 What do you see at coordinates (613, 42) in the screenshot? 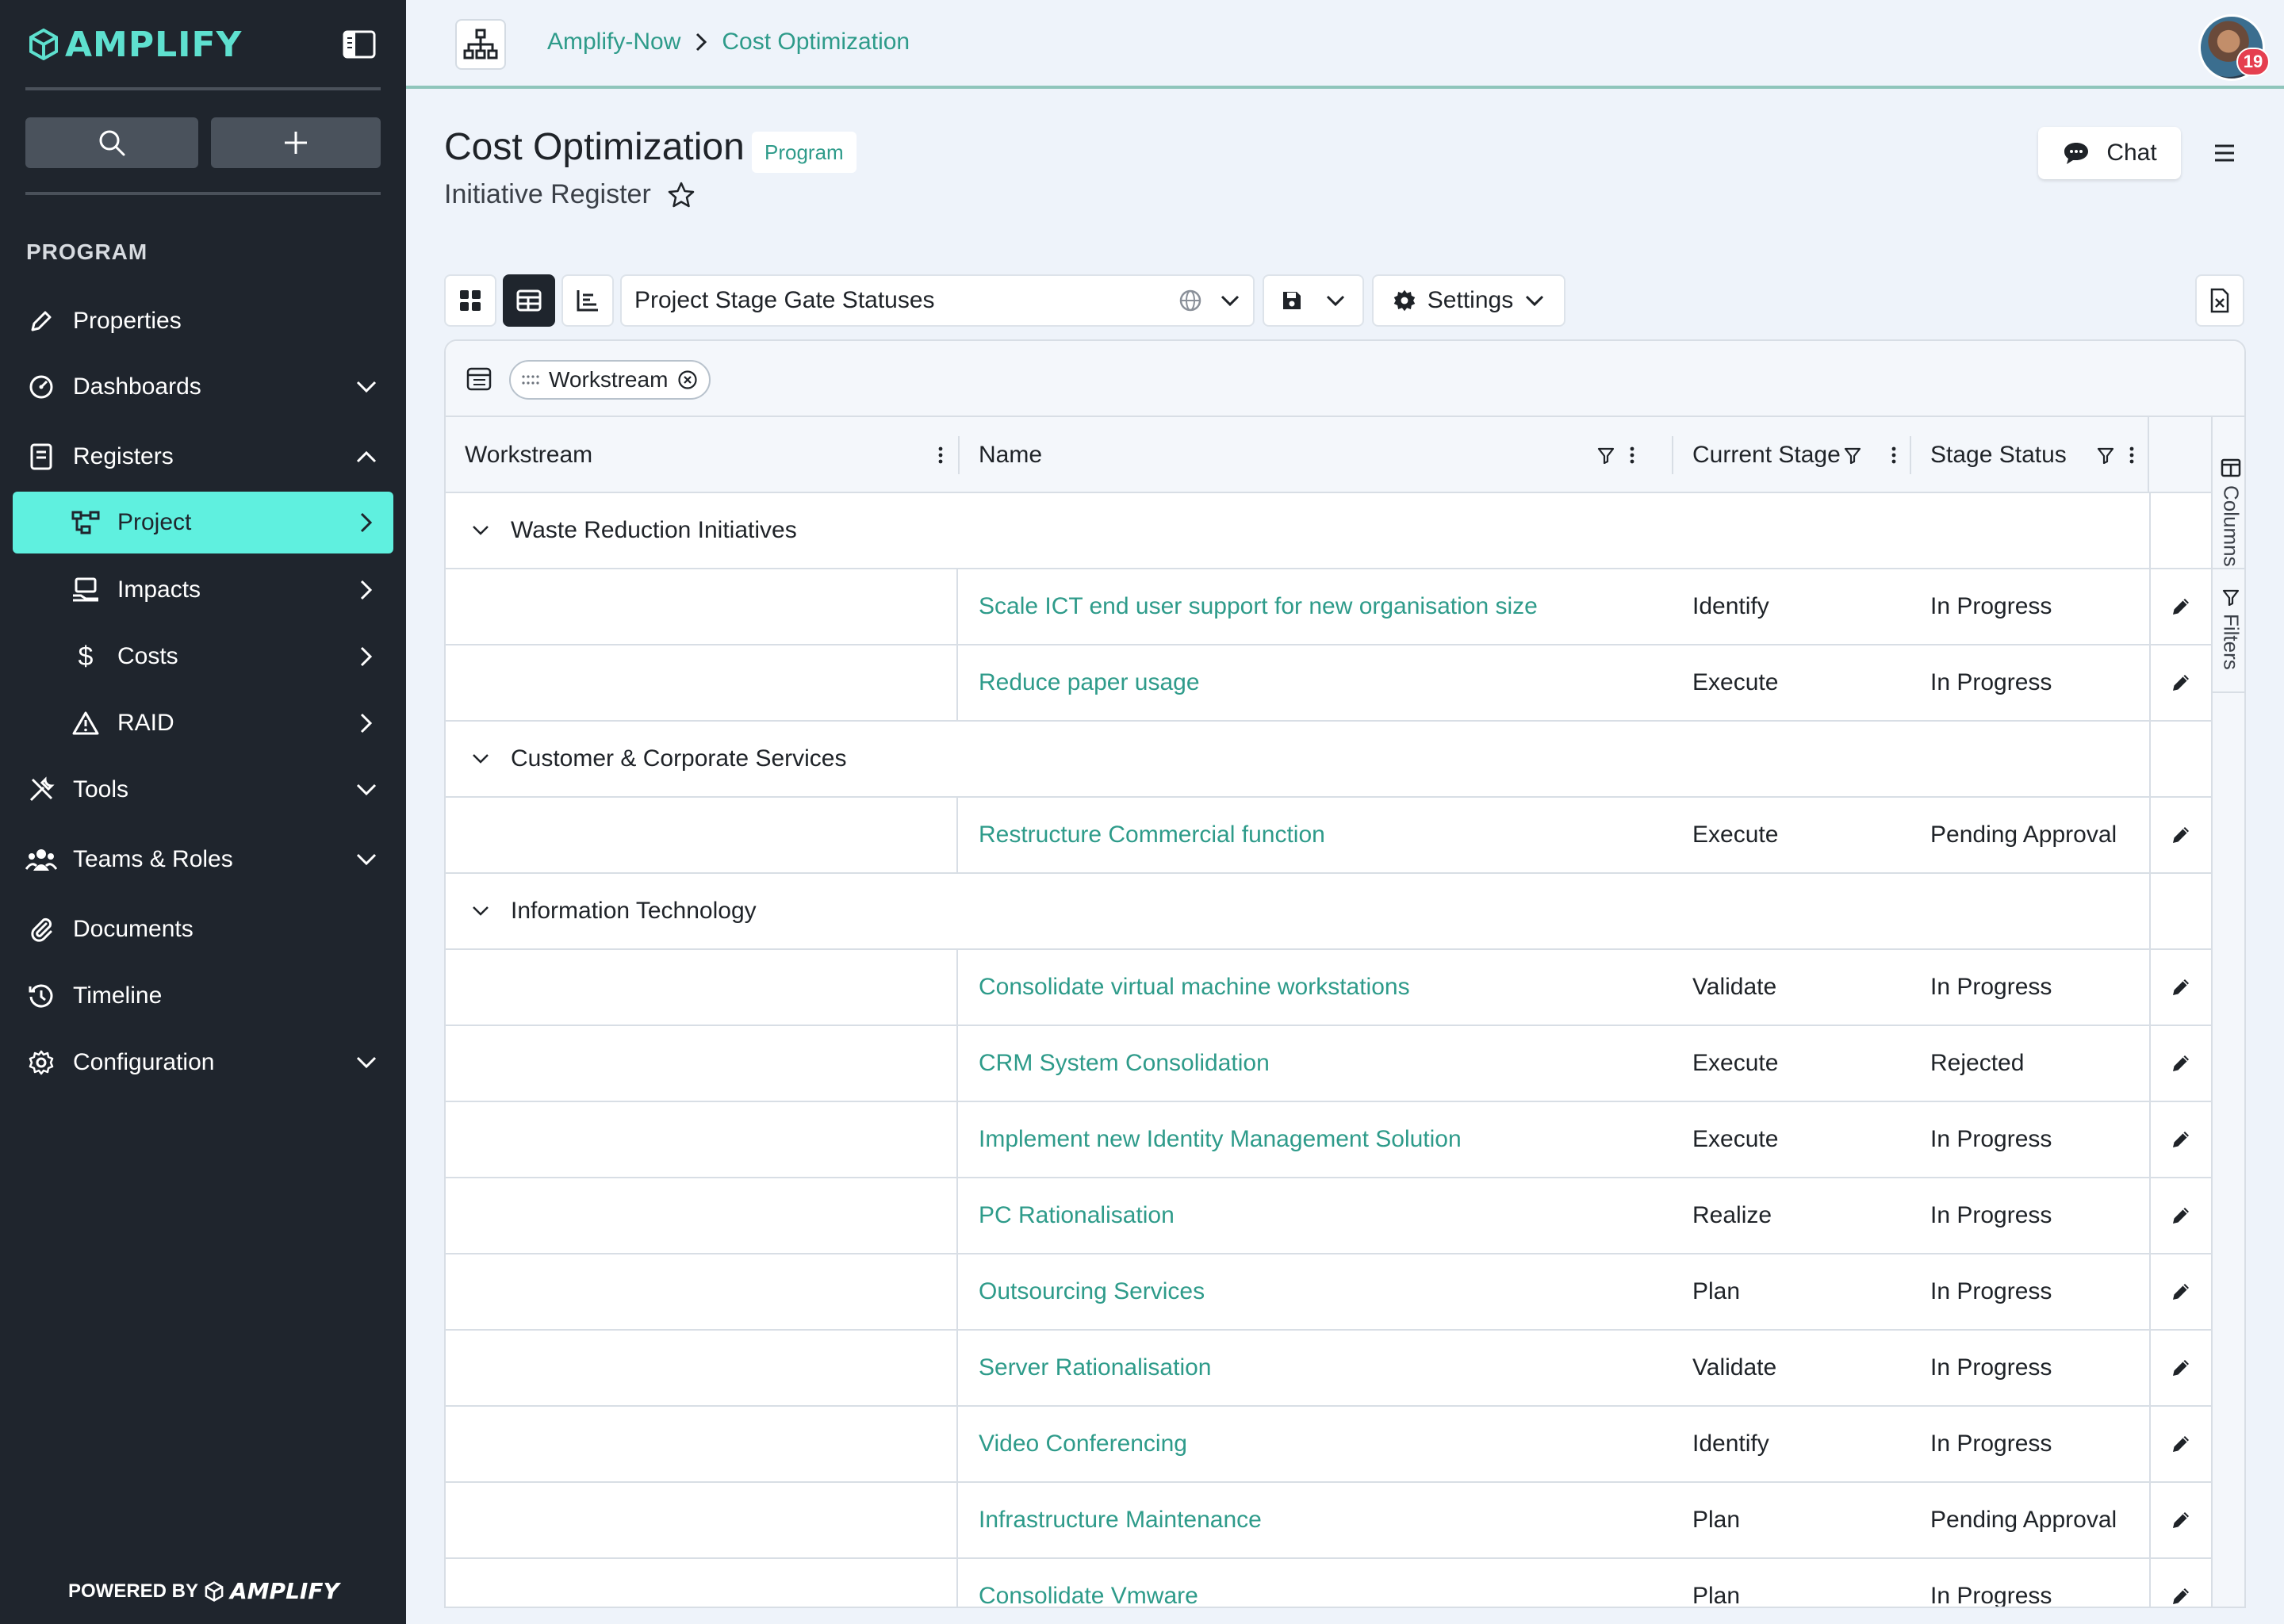
I see `breadcrumb-amplify-now: Amplify-Now` at bounding box center [613, 42].